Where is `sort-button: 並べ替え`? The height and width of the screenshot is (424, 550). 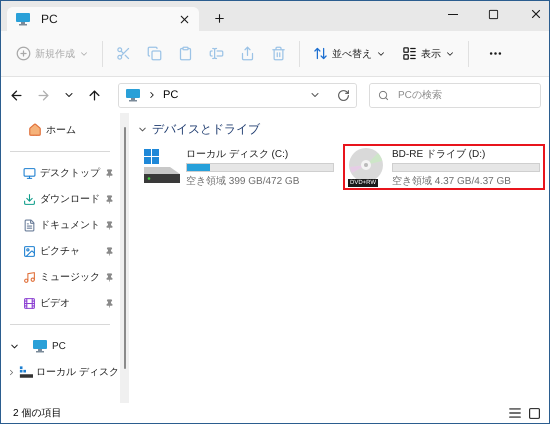
sort-button: 並べ替え is located at coordinates (349, 54).